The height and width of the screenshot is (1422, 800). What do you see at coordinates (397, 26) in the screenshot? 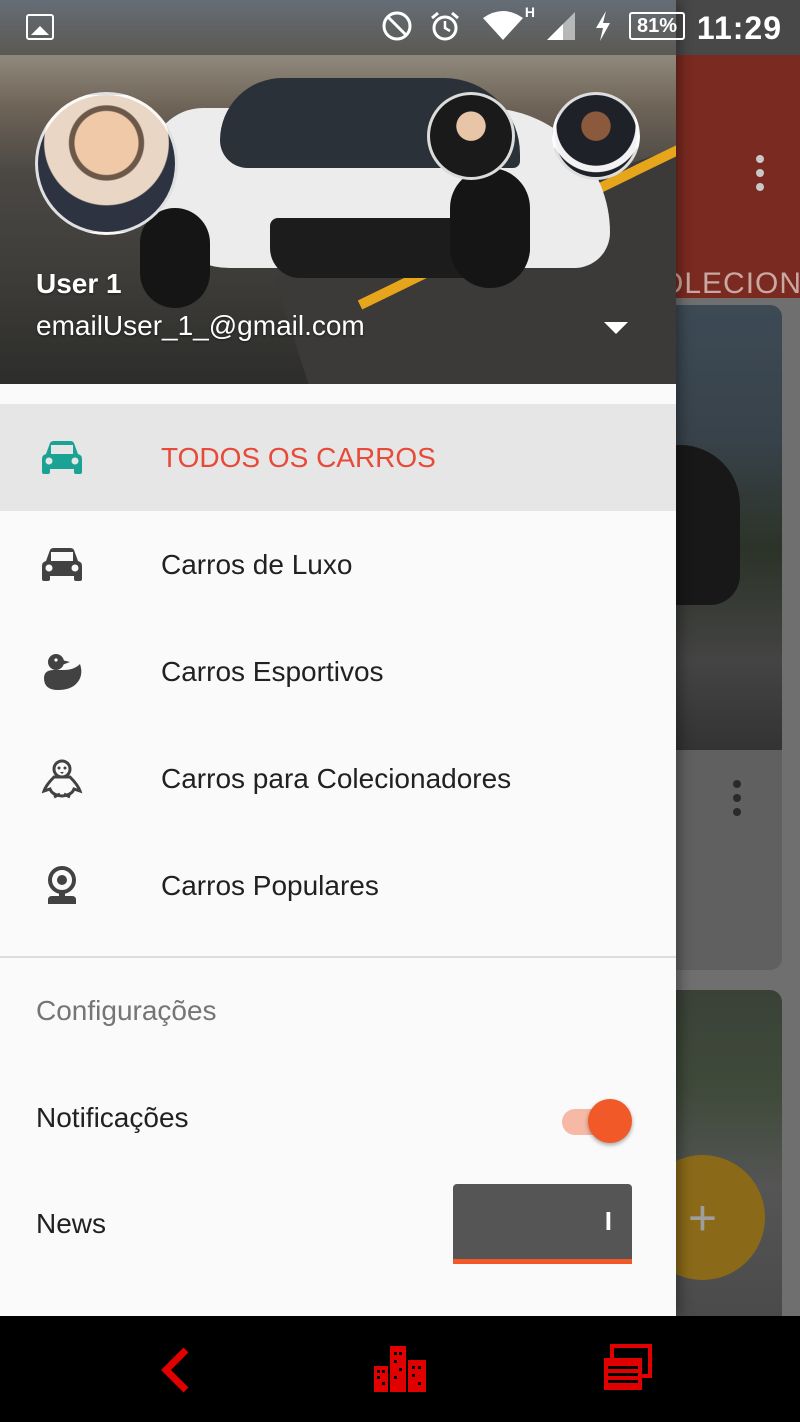
I see `do-not-disturb-icon` at bounding box center [397, 26].